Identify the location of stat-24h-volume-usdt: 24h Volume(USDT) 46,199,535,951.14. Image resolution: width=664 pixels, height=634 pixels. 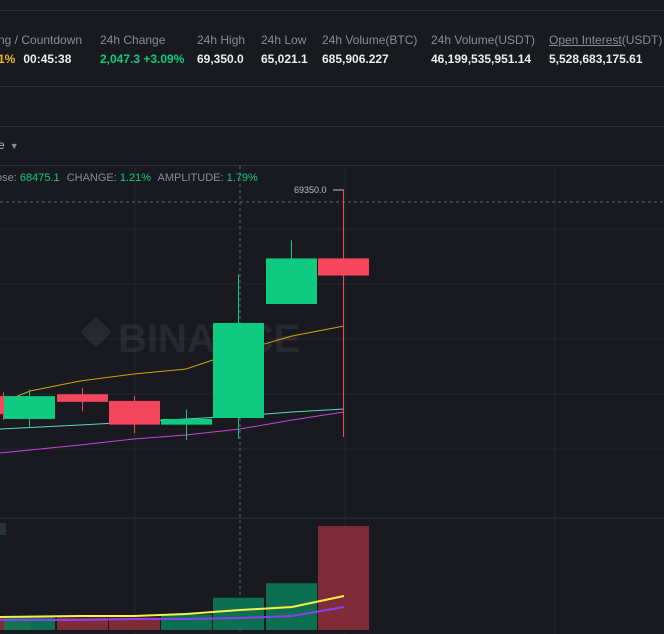
(483, 49).